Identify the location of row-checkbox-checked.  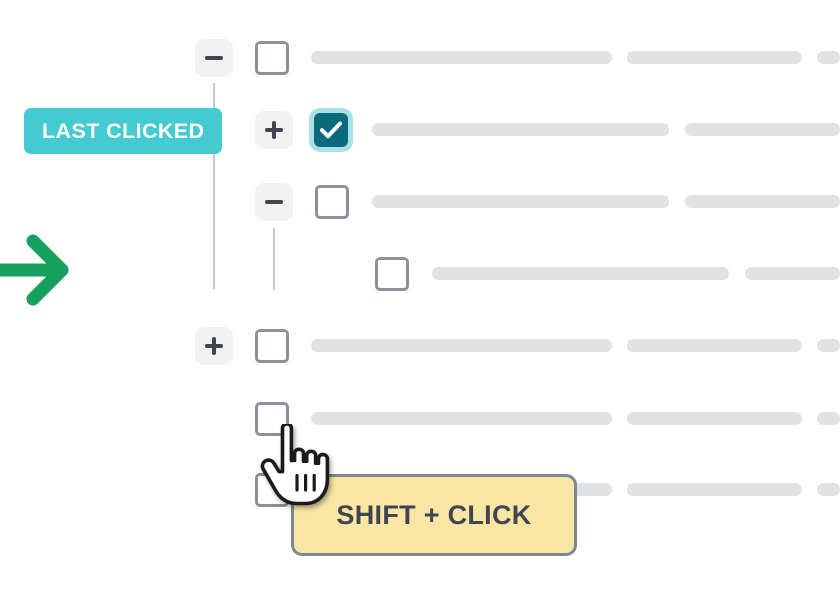
(331, 130).